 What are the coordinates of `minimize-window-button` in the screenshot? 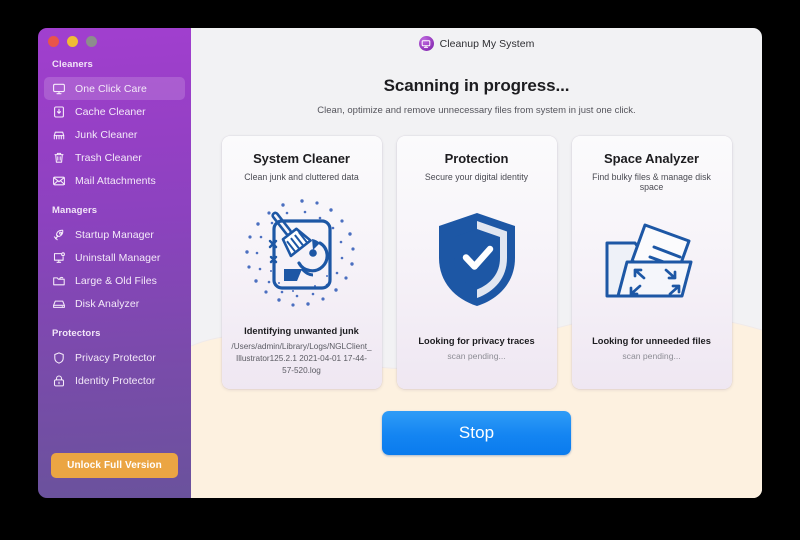 It's located at (72, 41).